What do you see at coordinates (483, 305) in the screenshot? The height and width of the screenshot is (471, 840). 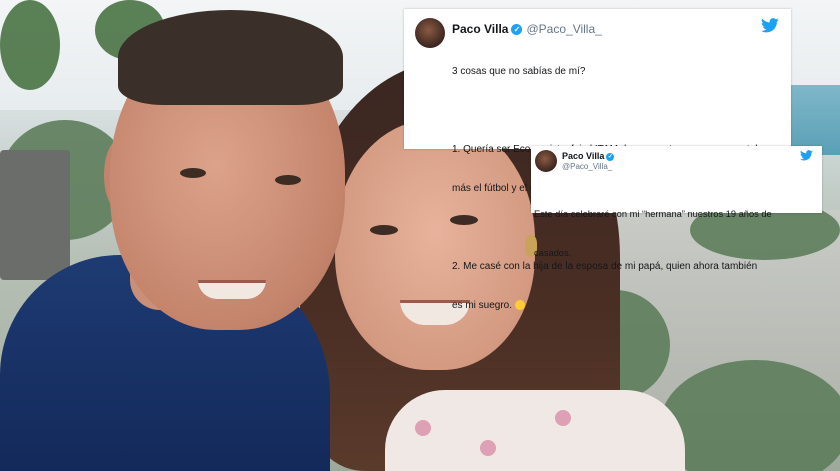 I see `tweet-line: es mi suegro.` at bounding box center [483, 305].